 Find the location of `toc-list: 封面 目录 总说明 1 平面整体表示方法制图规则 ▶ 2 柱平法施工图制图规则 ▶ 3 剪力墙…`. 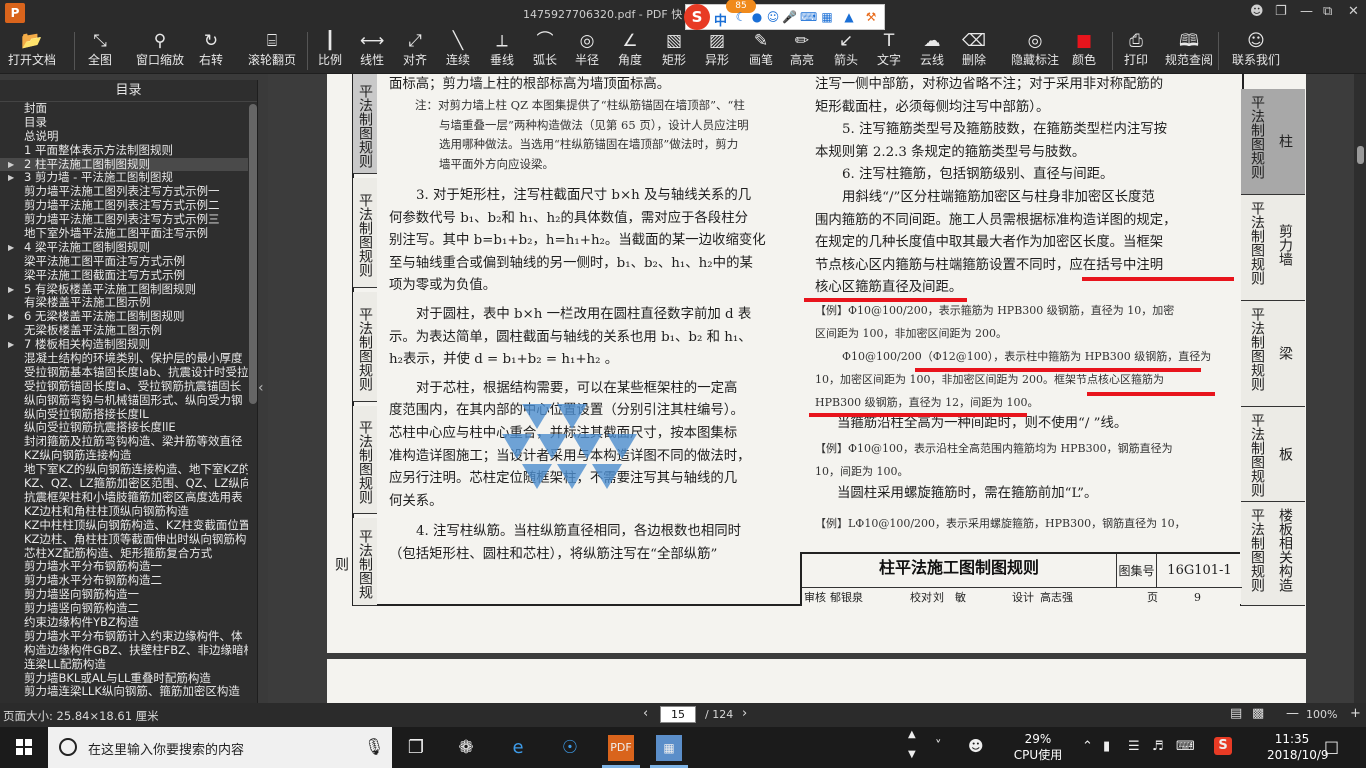

toc-list: 封面 目录 总说明 1 平面整体表示方法制图规则 ▶ 2 柱平法施工图制图规则 ▶ 3 剪力墙… is located at coordinates (124, 402).